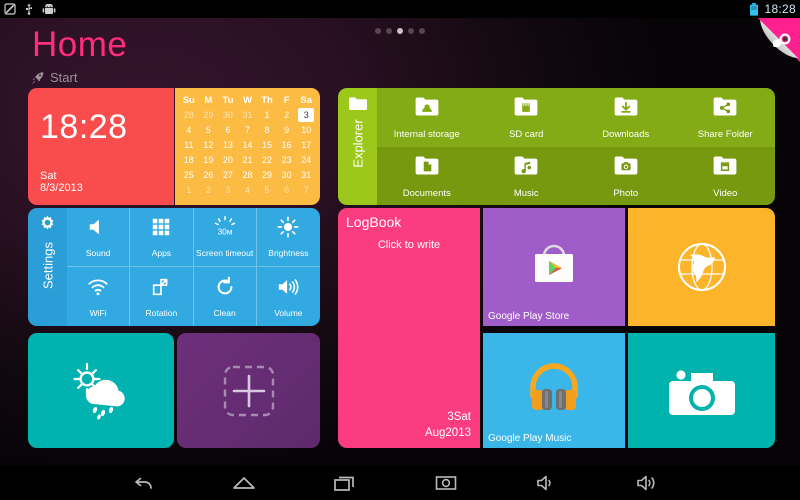 The width and height of the screenshot is (800, 500). What do you see at coordinates (99, 237) in the screenshot?
I see `settings-item-sound: Sound` at bounding box center [99, 237].